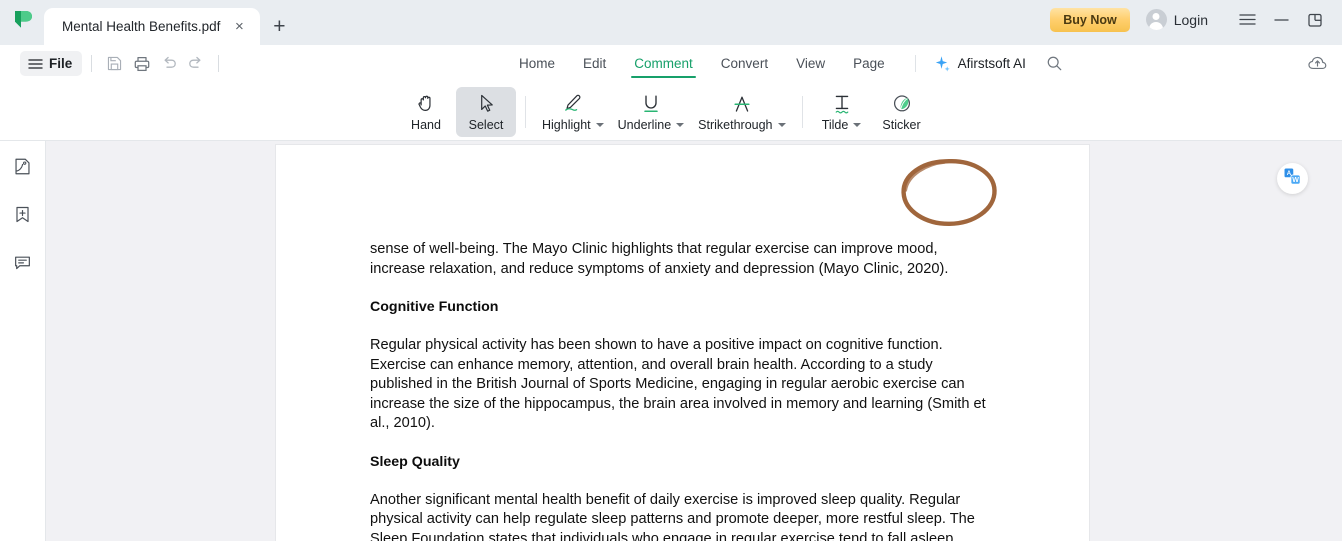 The image size is (1342, 541). Describe the element at coordinates (742, 104) in the screenshot. I see `strikethrough-icon` at that location.